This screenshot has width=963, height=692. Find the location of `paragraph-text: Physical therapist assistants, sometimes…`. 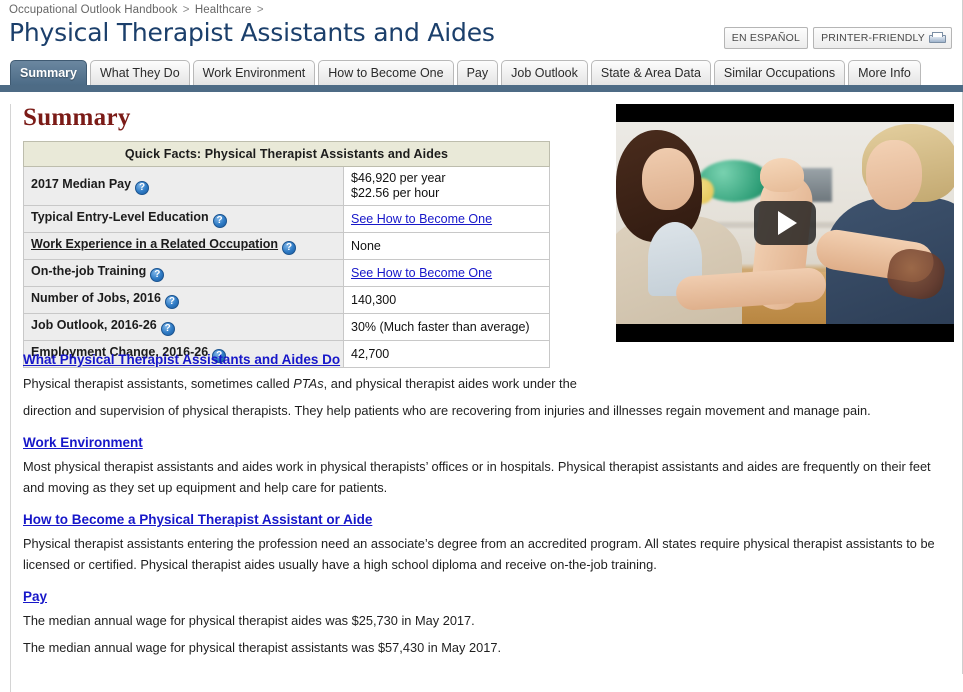

paragraph-text: Physical therapist assistants, sometimes… is located at coordinates (158, 383).